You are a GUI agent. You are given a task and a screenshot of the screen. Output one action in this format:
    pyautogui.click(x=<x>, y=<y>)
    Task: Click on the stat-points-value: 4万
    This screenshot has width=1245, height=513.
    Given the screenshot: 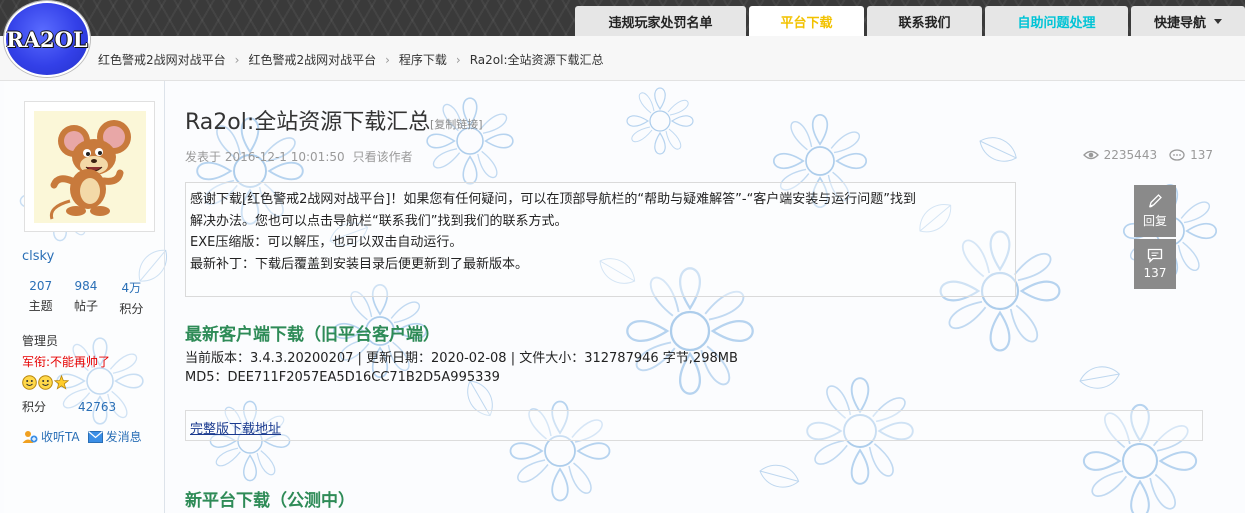 What is the action you would take?
    pyautogui.click(x=131, y=288)
    